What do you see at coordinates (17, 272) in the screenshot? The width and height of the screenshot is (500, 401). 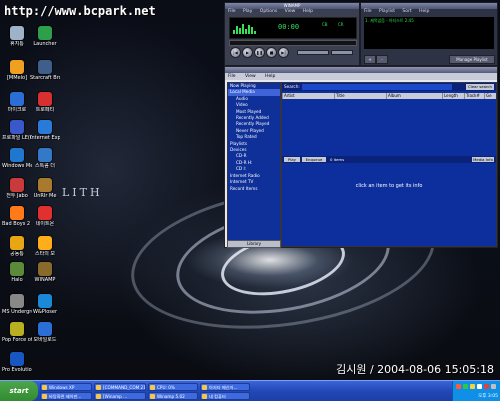 I see `desktop-icon: Halo` at bounding box center [17, 272].